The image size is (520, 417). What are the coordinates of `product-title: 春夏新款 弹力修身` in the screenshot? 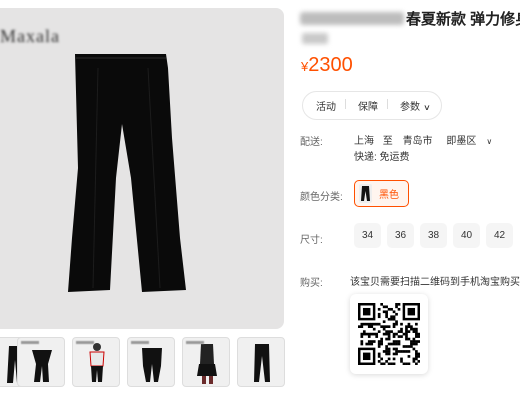 It's located at (463, 19).